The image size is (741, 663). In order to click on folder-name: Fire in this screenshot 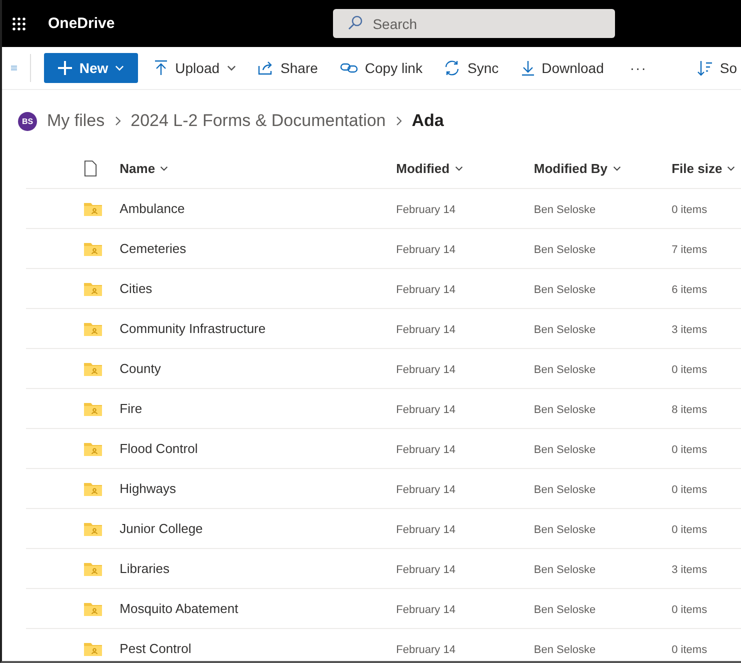, I will do `click(131, 408)`.